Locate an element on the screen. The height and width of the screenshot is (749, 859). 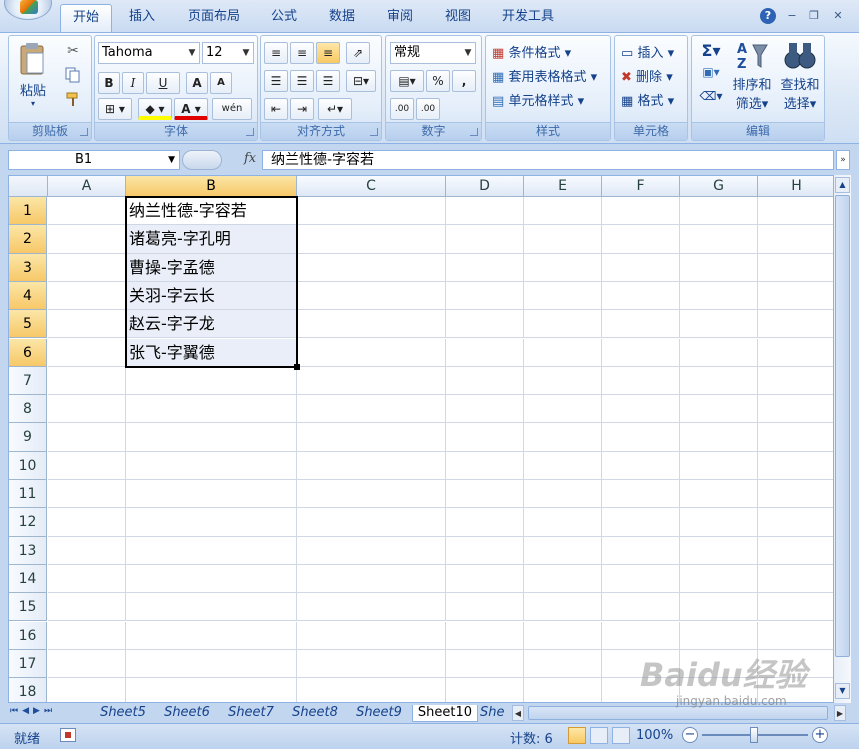
cell-b18 is located at coordinates (211, 690).